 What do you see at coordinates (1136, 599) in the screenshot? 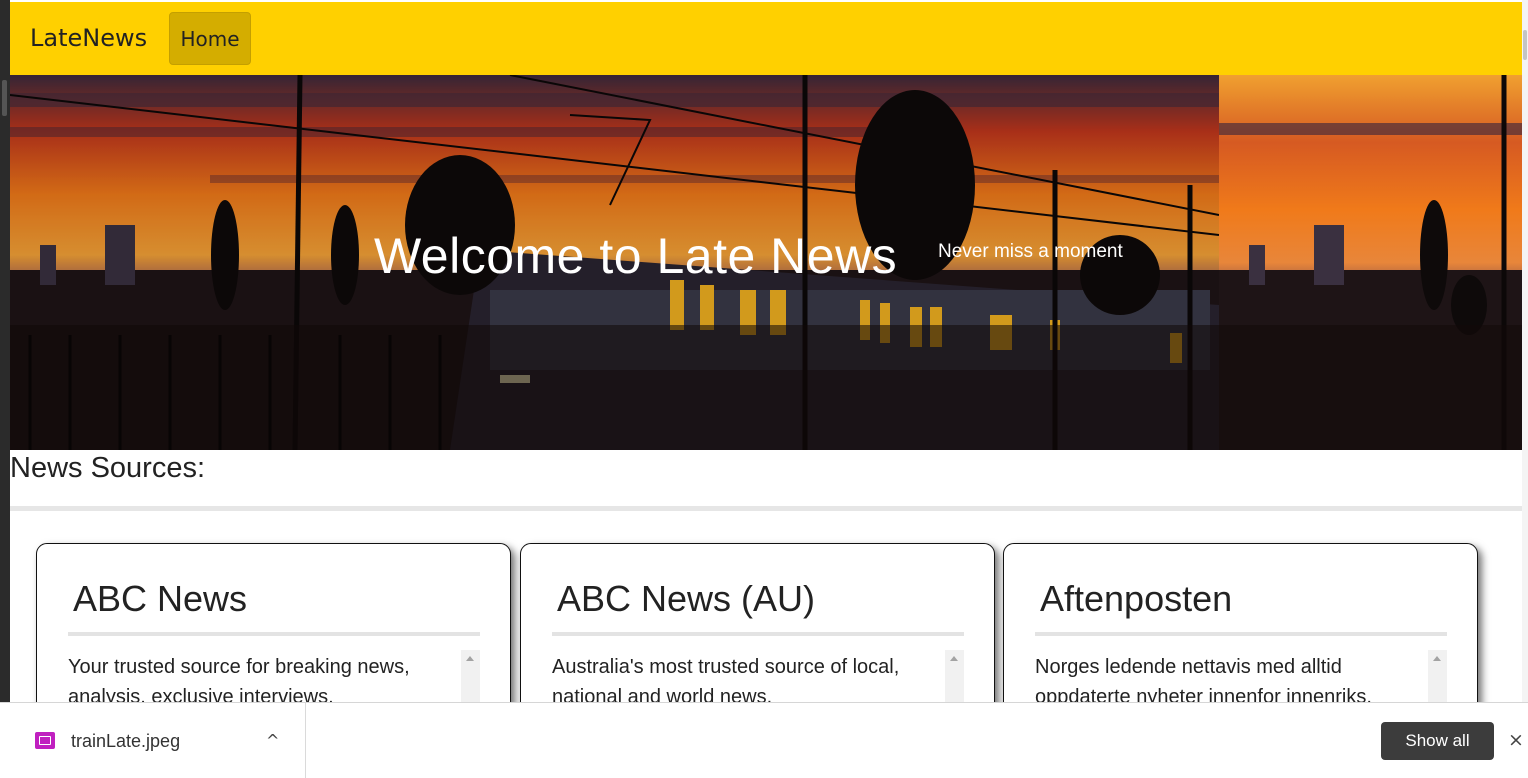
I see `source-card-title: Aftenposten` at bounding box center [1136, 599].